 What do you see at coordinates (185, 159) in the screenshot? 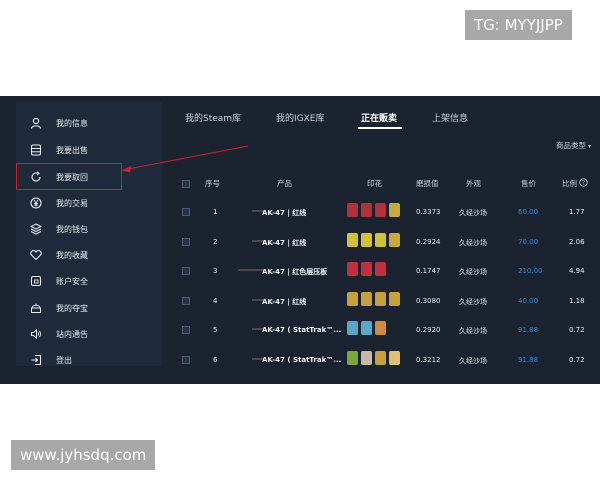
I see `annotation-arrow` at bounding box center [185, 159].